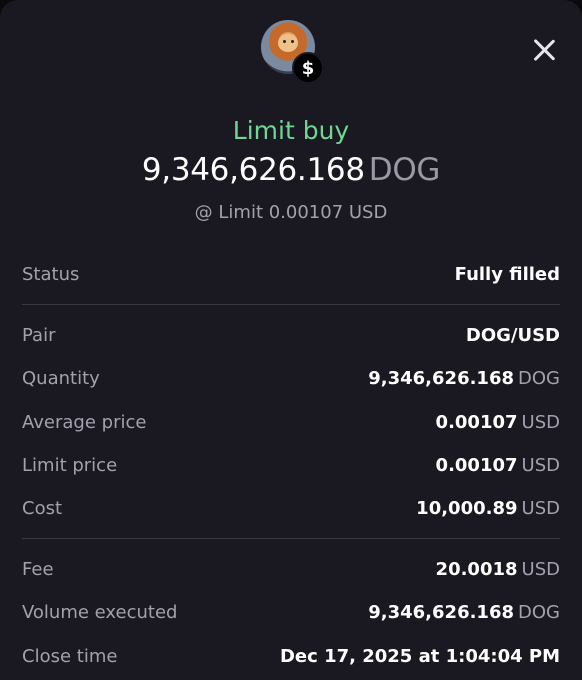 The height and width of the screenshot is (680, 582). I want to click on detail-row-close-time: Close time Dec 17, 2025 at 1:04:04 PM, so click(291, 656).